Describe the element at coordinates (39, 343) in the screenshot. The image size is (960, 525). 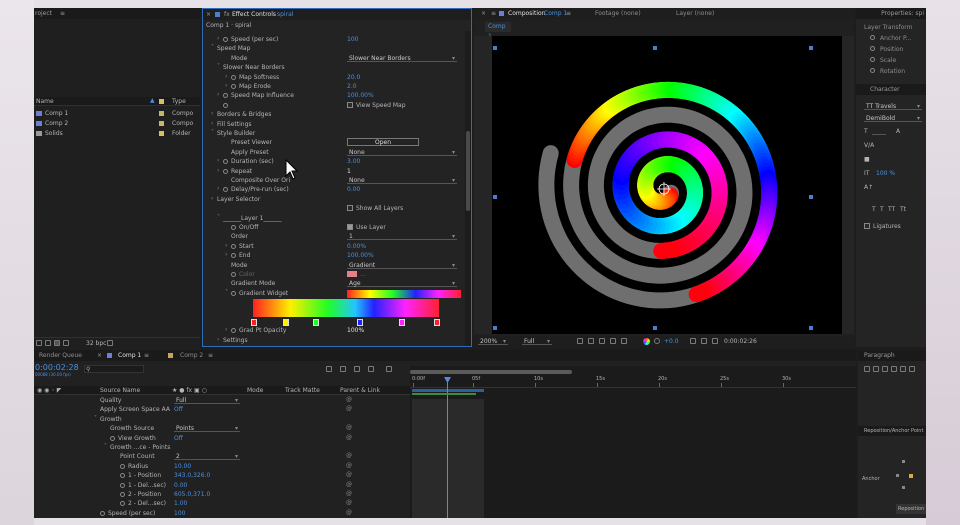
I see `interpret-footage-icon` at that location.